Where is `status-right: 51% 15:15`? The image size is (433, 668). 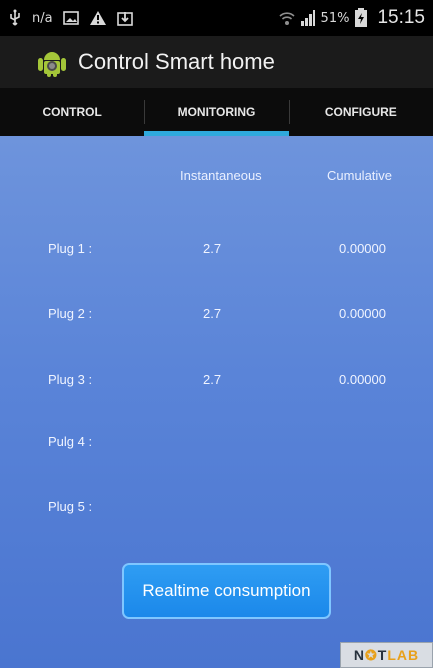
status-right: 51% 15:15 is located at coordinates (351, 18).